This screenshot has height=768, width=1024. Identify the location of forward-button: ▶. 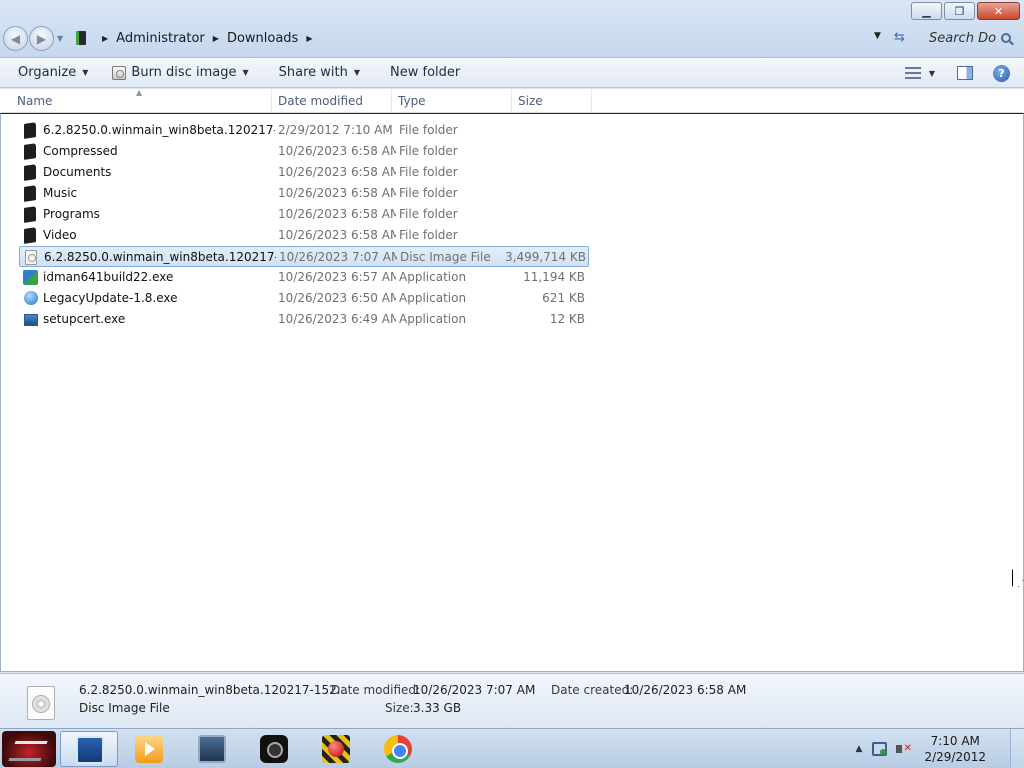
(41, 38).